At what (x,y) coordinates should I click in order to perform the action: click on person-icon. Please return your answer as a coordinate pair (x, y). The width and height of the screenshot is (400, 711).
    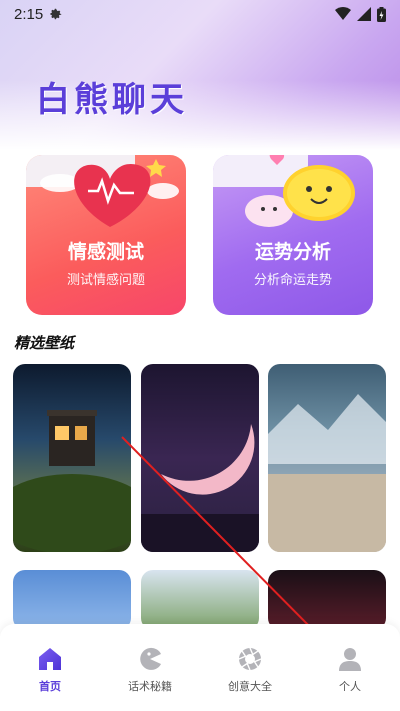
    Looking at the image, I should click on (350, 659).